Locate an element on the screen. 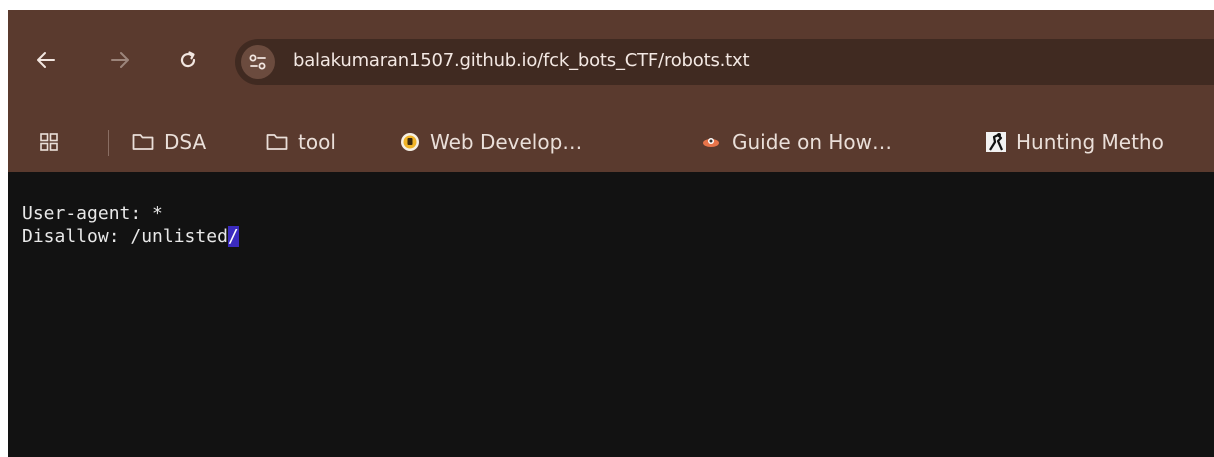 The height and width of the screenshot is (457, 1214). site-info-button is located at coordinates (258, 62).